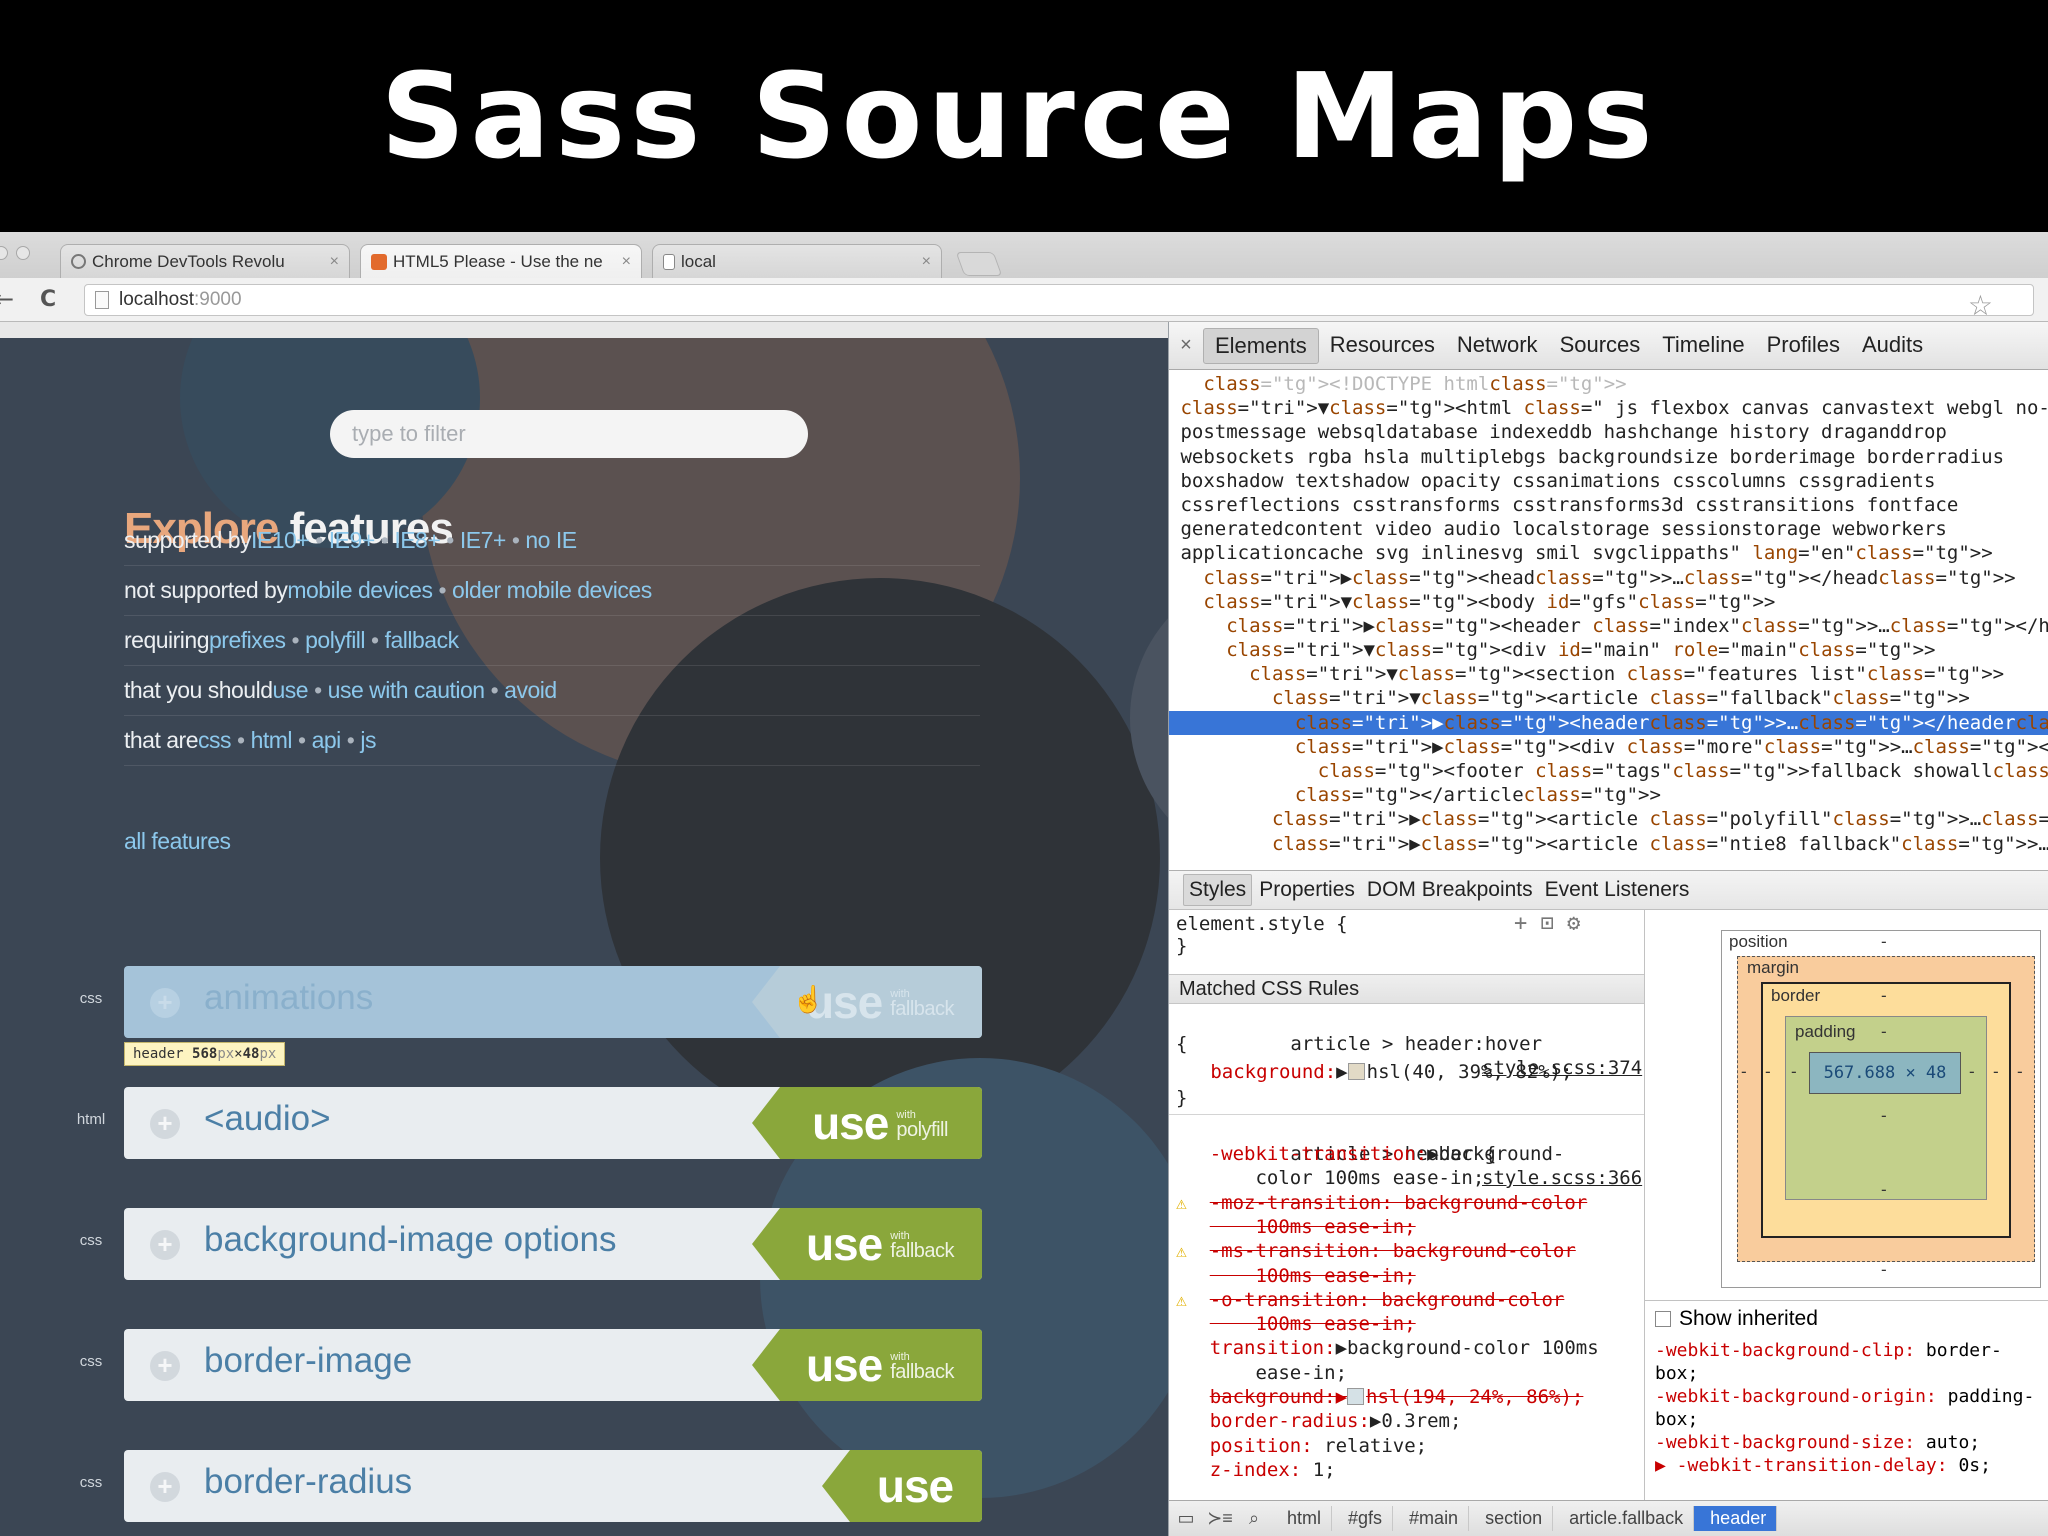  What do you see at coordinates (1450, 890) in the screenshot?
I see `subtab-dom-breakpoints: DOM Breakpoints` at bounding box center [1450, 890].